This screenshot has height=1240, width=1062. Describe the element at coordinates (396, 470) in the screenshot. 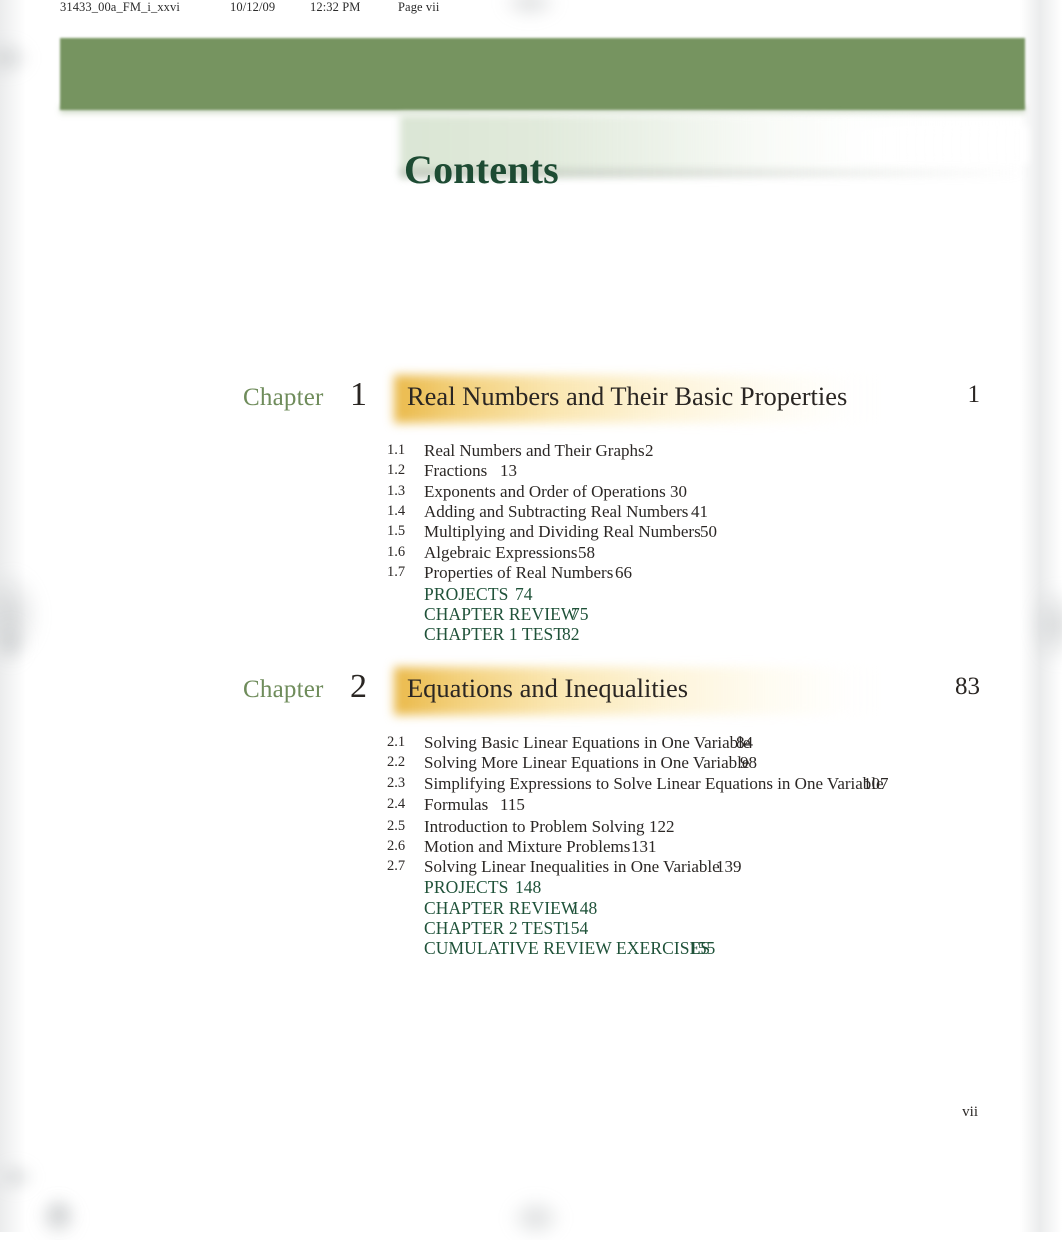

I see `section-number: 1.2` at that location.